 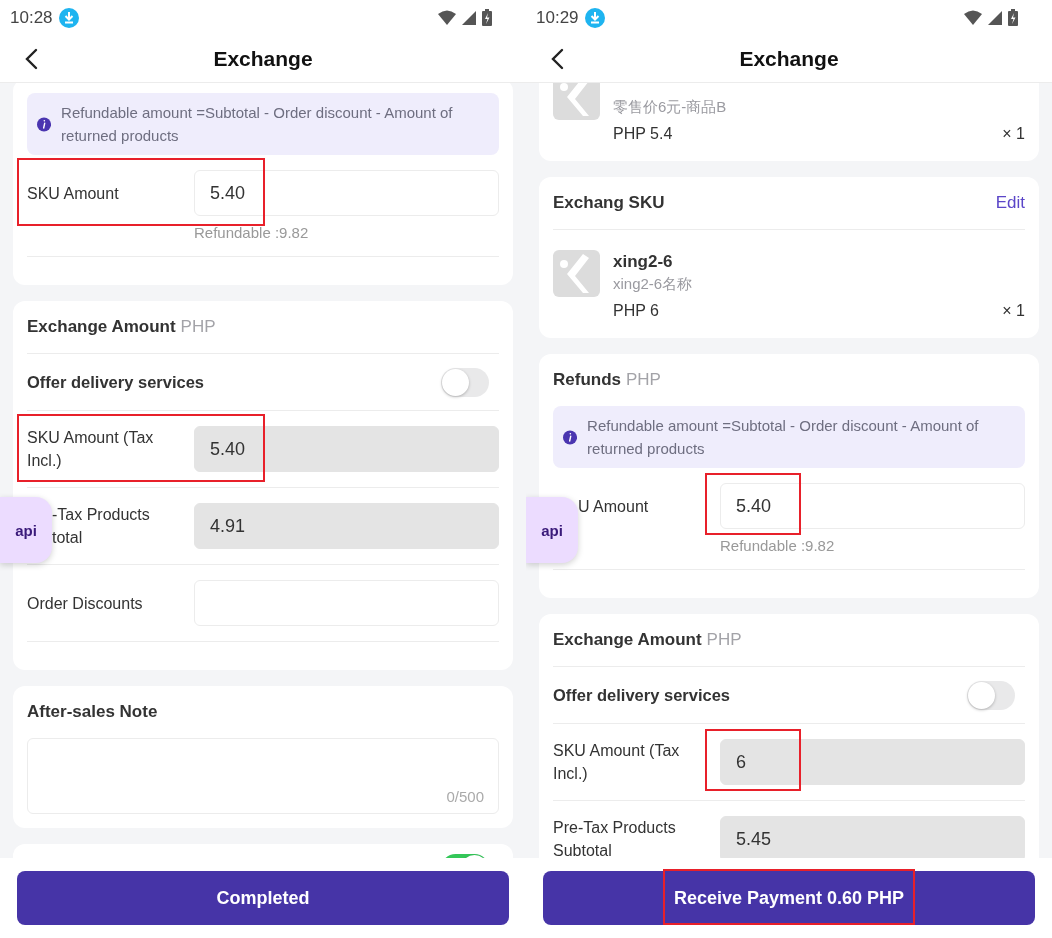 I want to click on product-subtitle: 零售价6元-商品B, so click(x=670, y=107).